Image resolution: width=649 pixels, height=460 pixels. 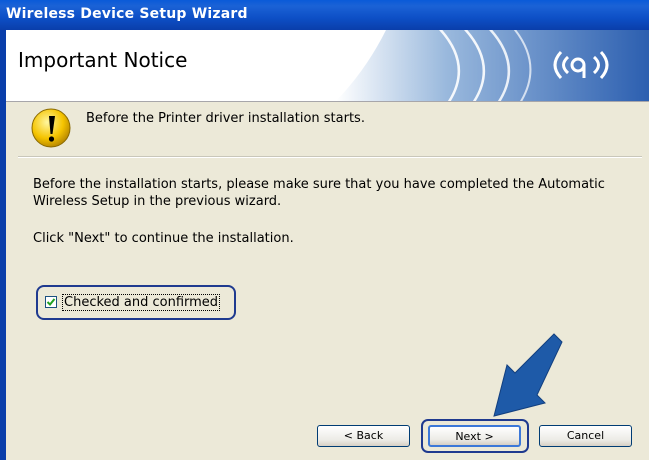 What do you see at coordinates (141, 302) in the screenshot?
I see `confirm-checkbox-label: Checked and confirmed` at bounding box center [141, 302].